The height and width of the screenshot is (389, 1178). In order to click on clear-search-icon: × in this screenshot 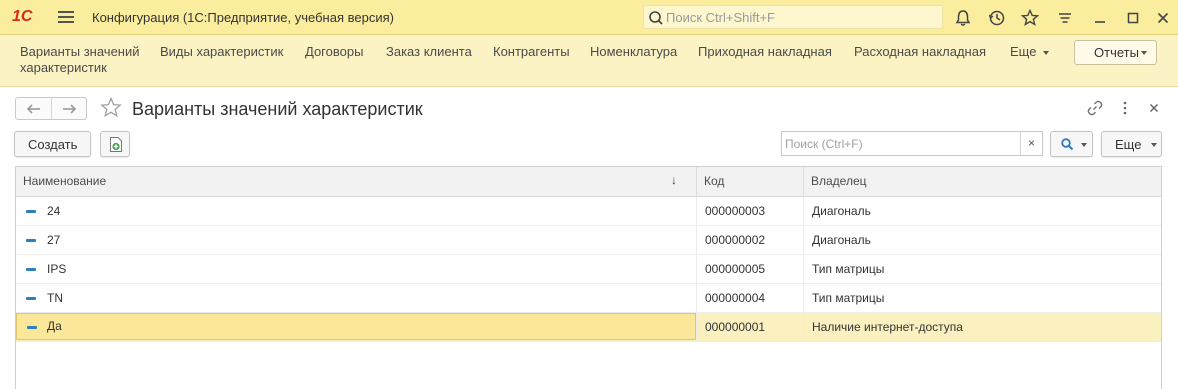, I will do `click(1031, 143)`.